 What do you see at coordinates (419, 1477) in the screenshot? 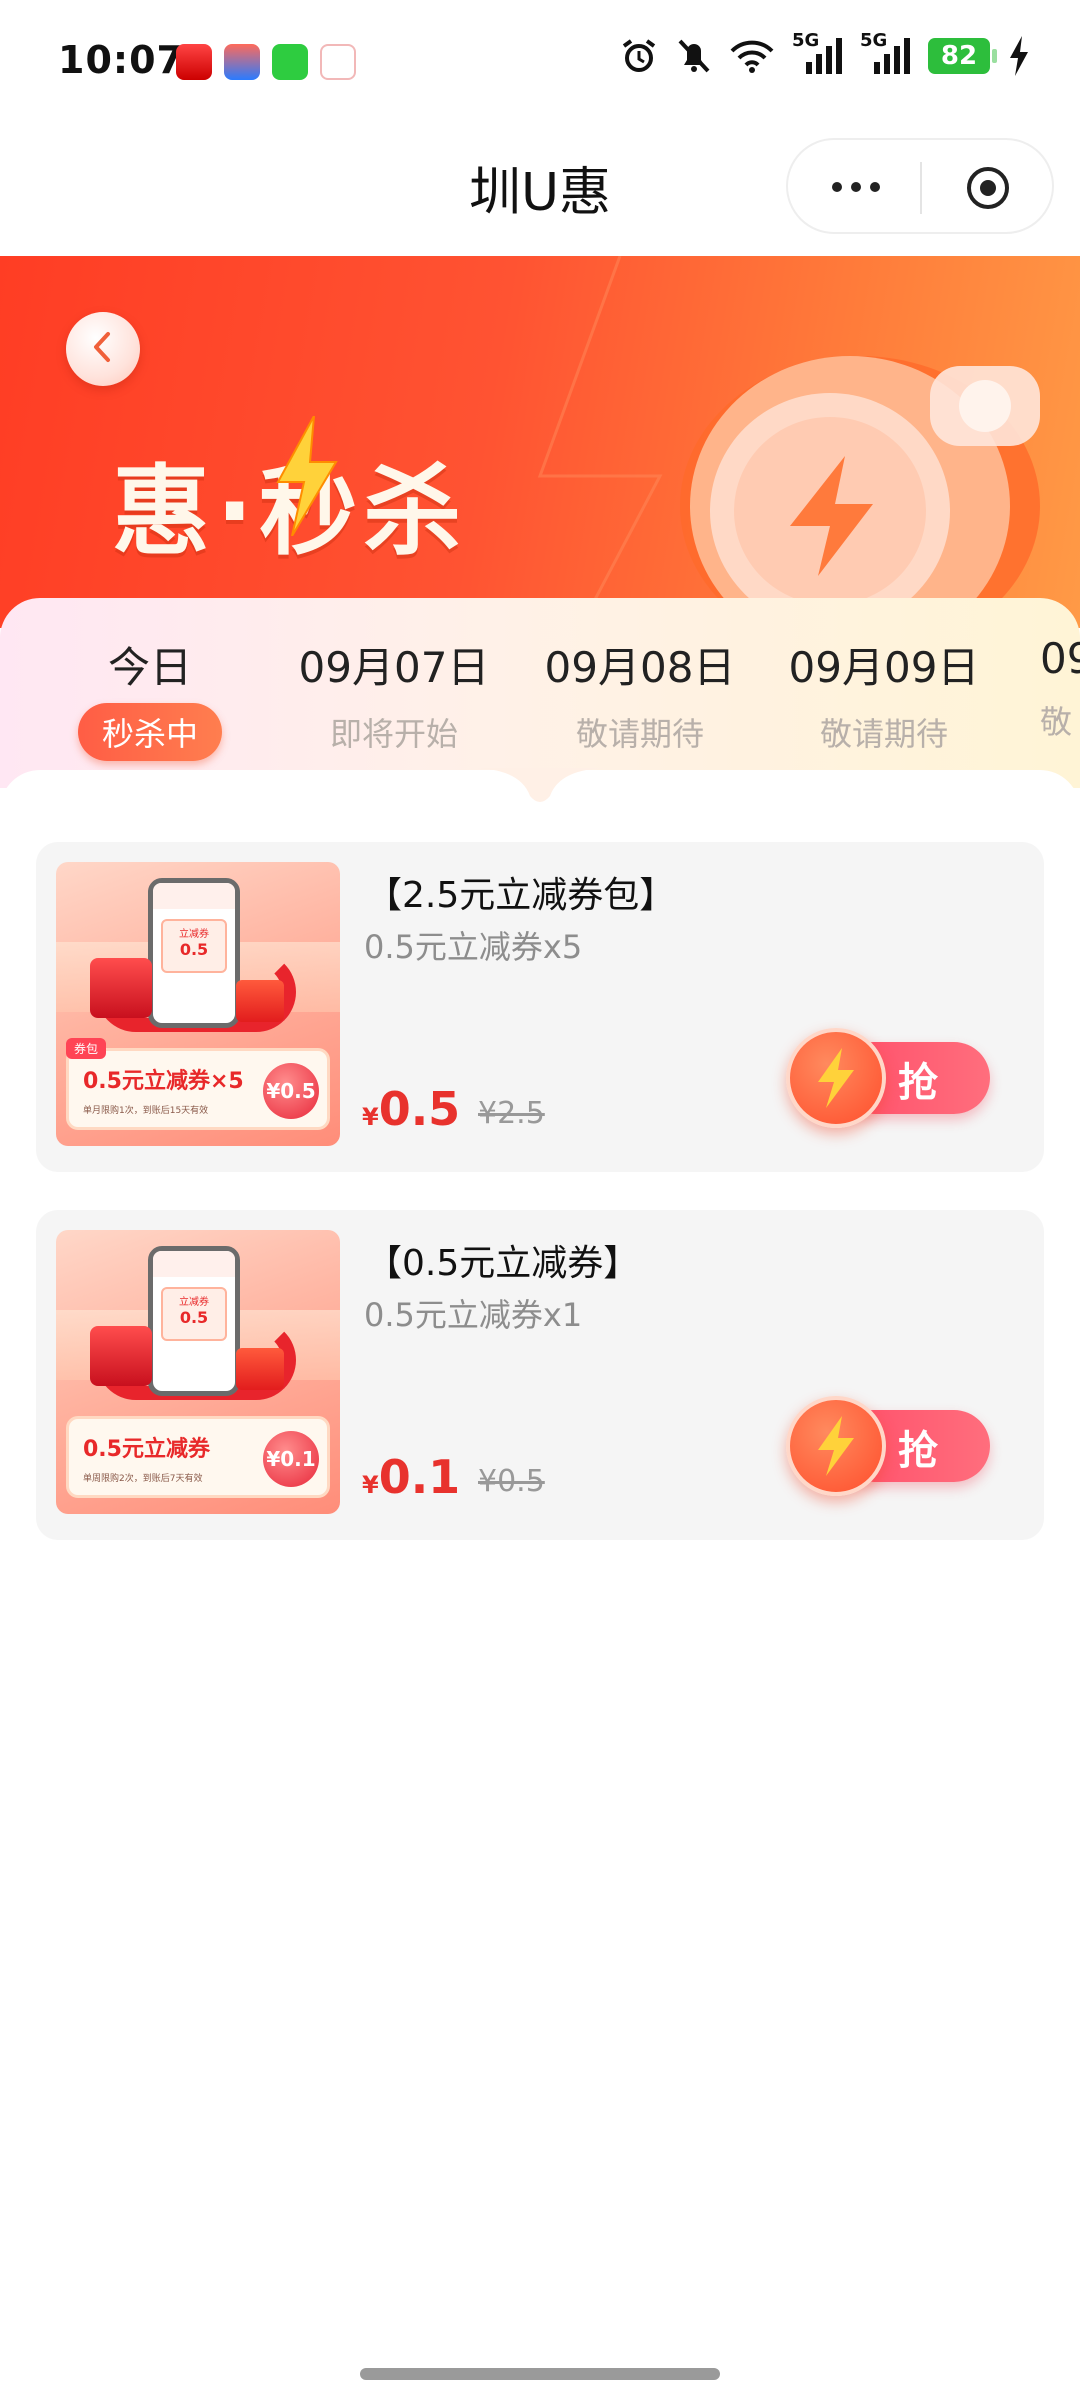
I see `price-value: 0.1` at bounding box center [419, 1477].